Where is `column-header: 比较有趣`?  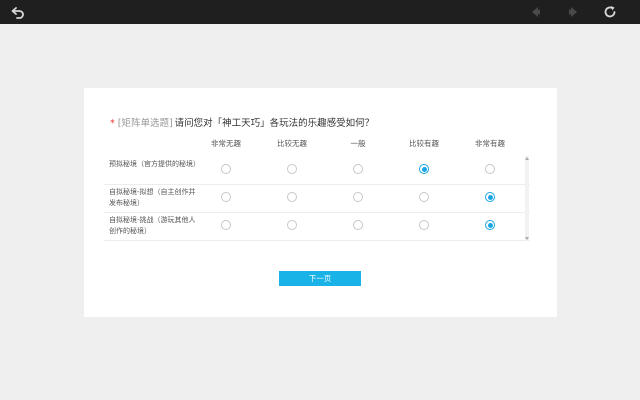 column-header: 比较有趣 is located at coordinates (424, 143).